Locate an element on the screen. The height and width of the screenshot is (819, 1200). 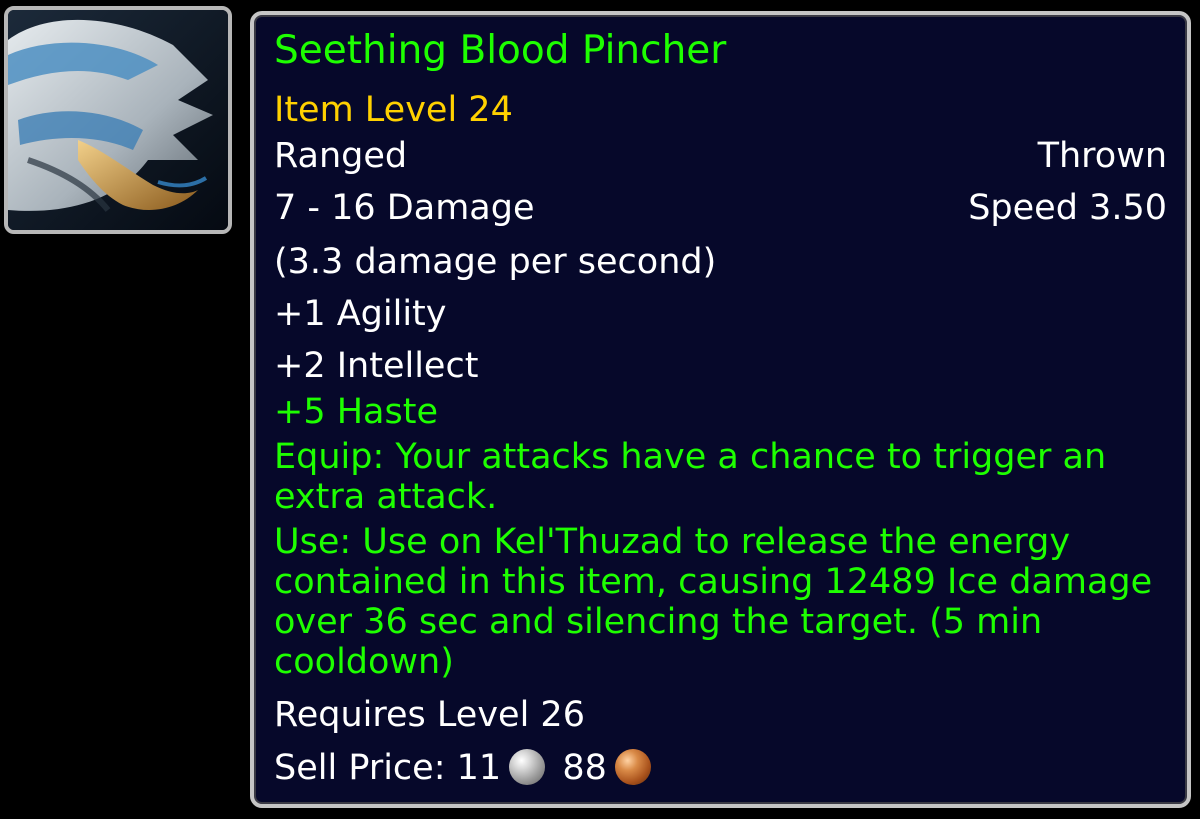
item-damage: 7 - 16 Damage is located at coordinates (404, 208).